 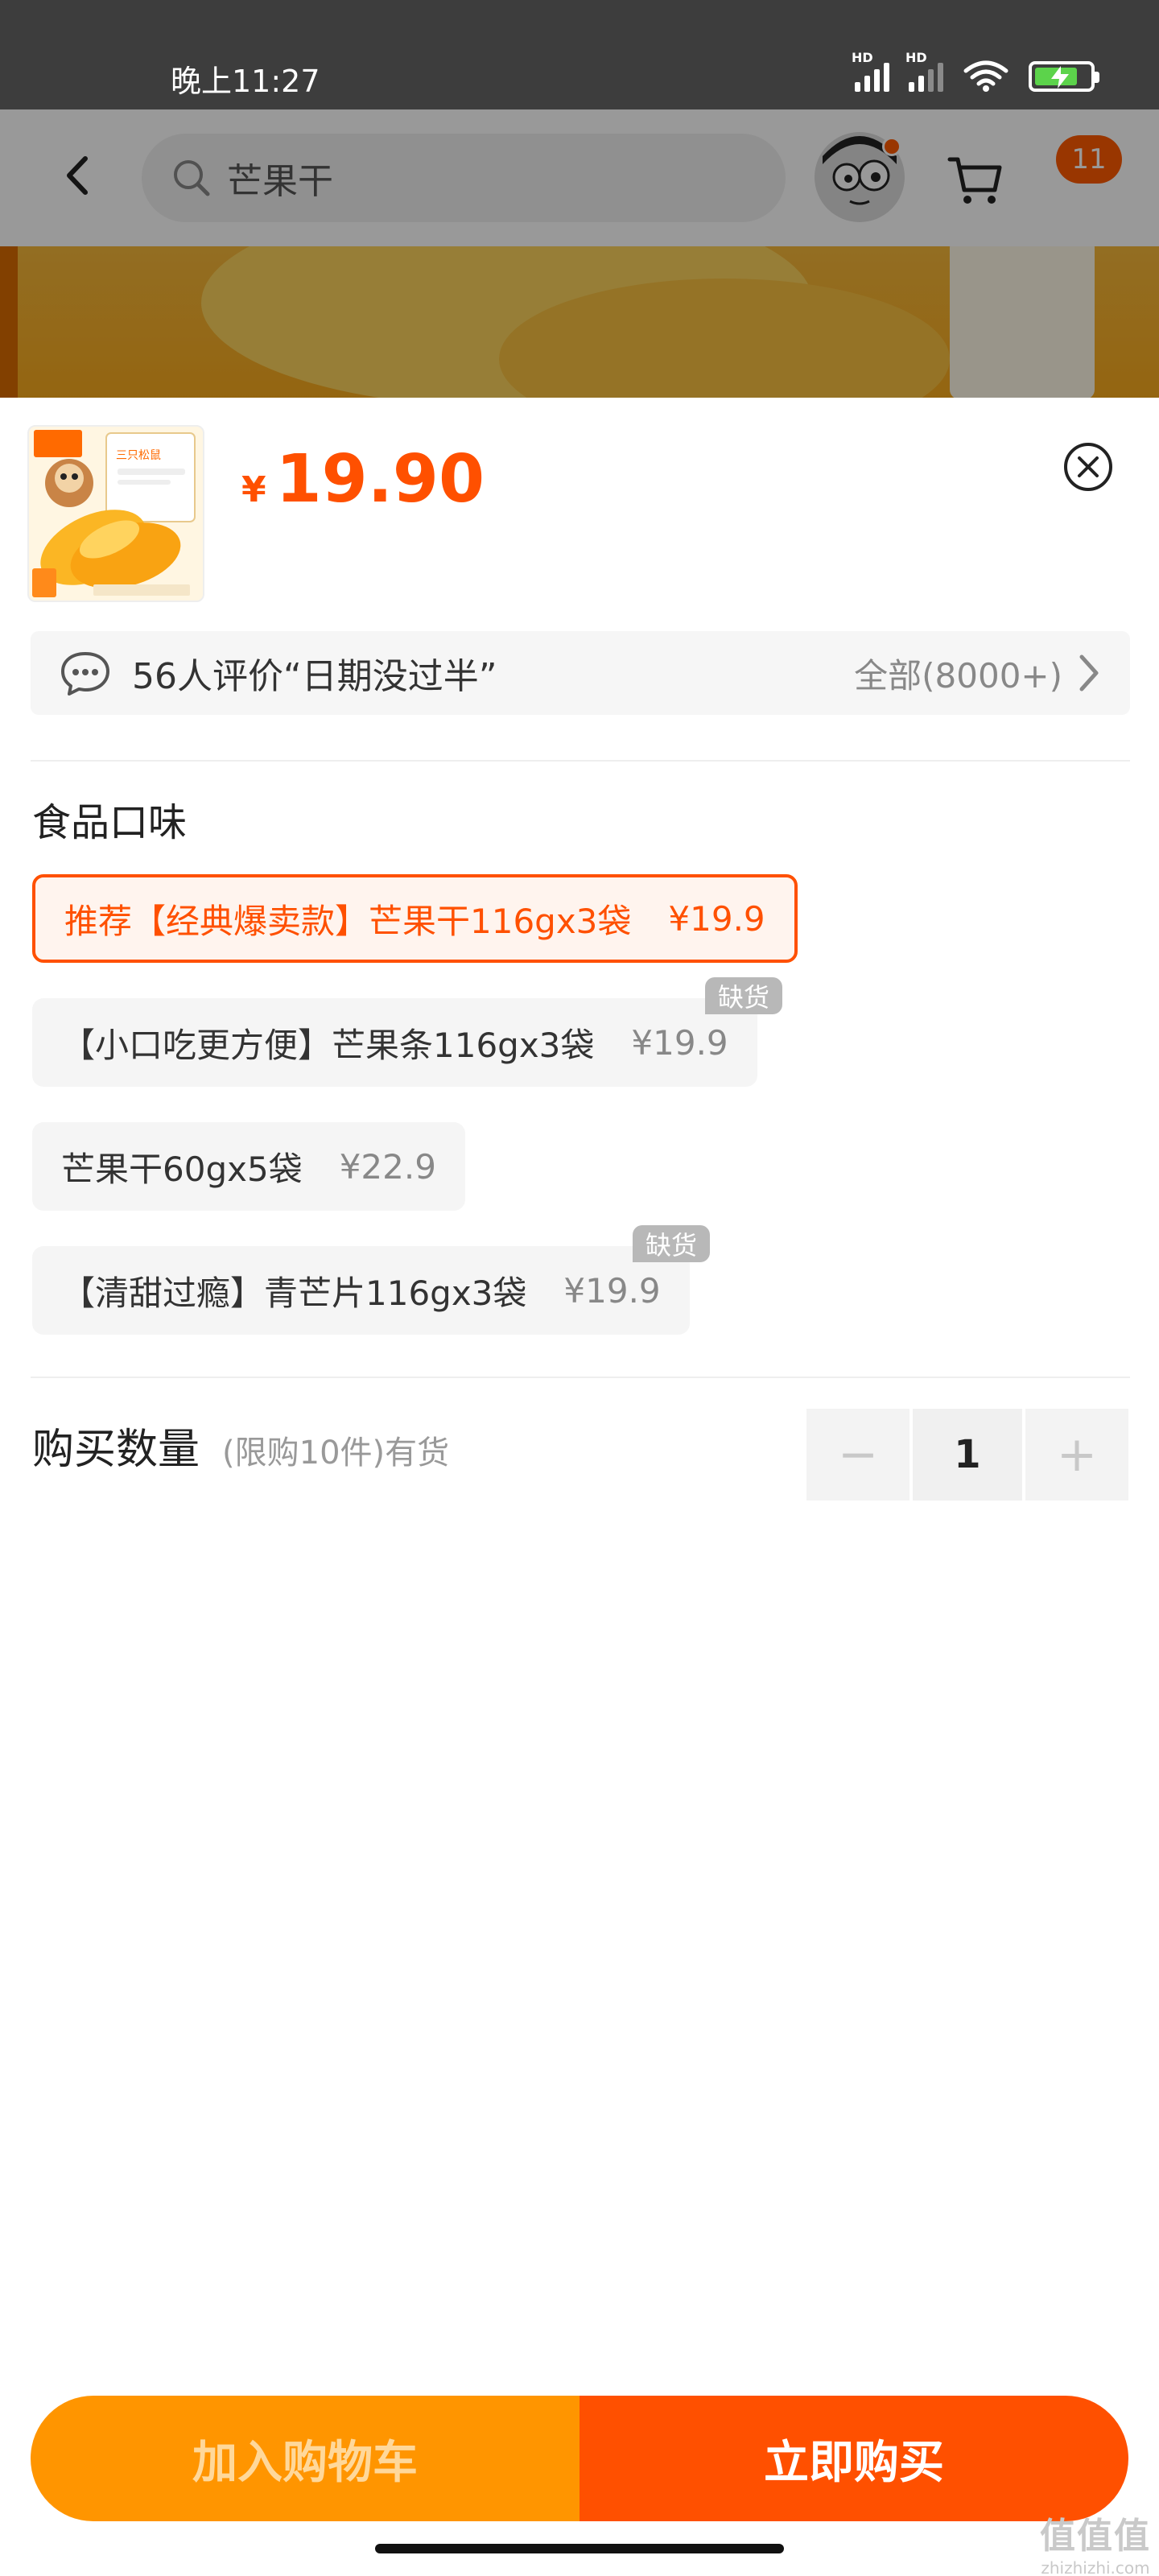 What do you see at coordinates (253, 489) in the screenshot?
I see `currency-symbol: ¥` at bounding box center [253, 489].